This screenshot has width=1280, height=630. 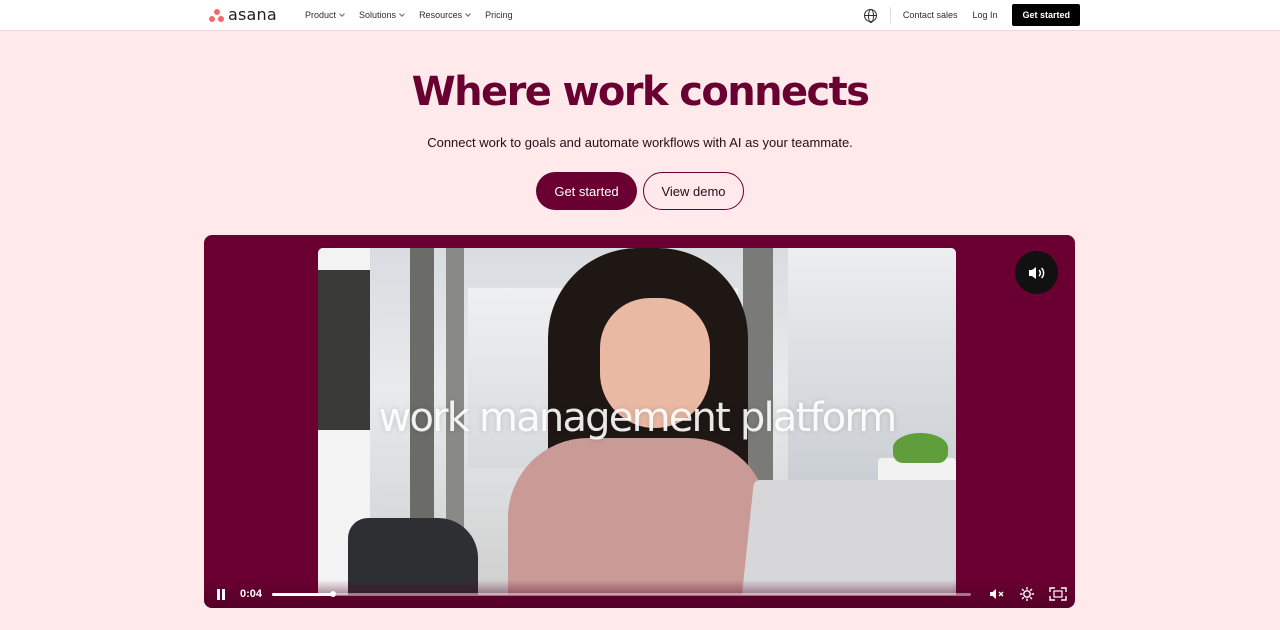 I want to click on nav-resources: Resources, so click(x=445, y=15).